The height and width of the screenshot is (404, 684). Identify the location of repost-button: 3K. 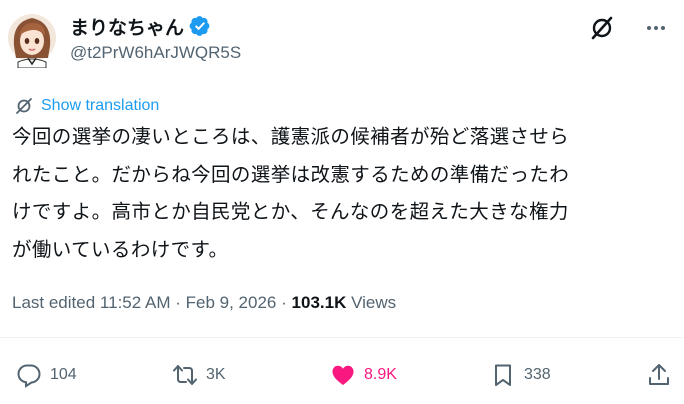
(199, 375).